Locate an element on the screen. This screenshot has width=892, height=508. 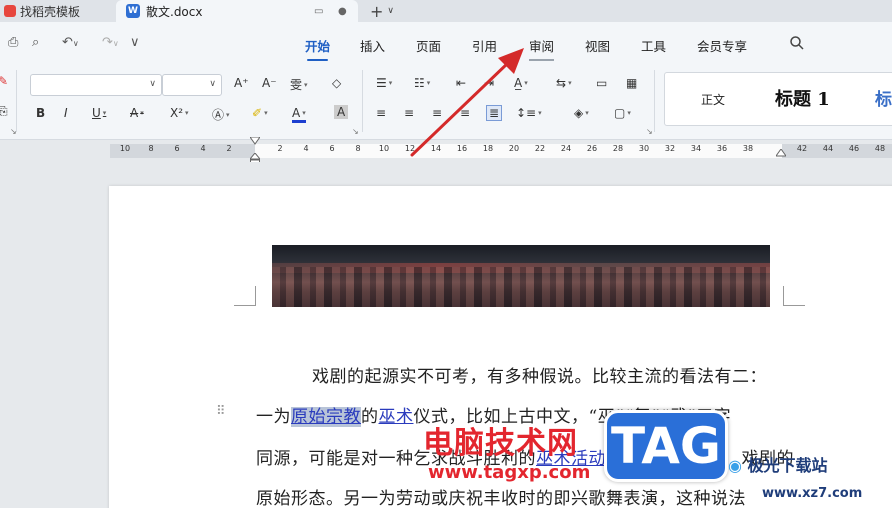
paragraph-line-1: 戏剧的起源实不可考，有多种假说。比较主流的看法有二： is located at coordinates (539, 374).